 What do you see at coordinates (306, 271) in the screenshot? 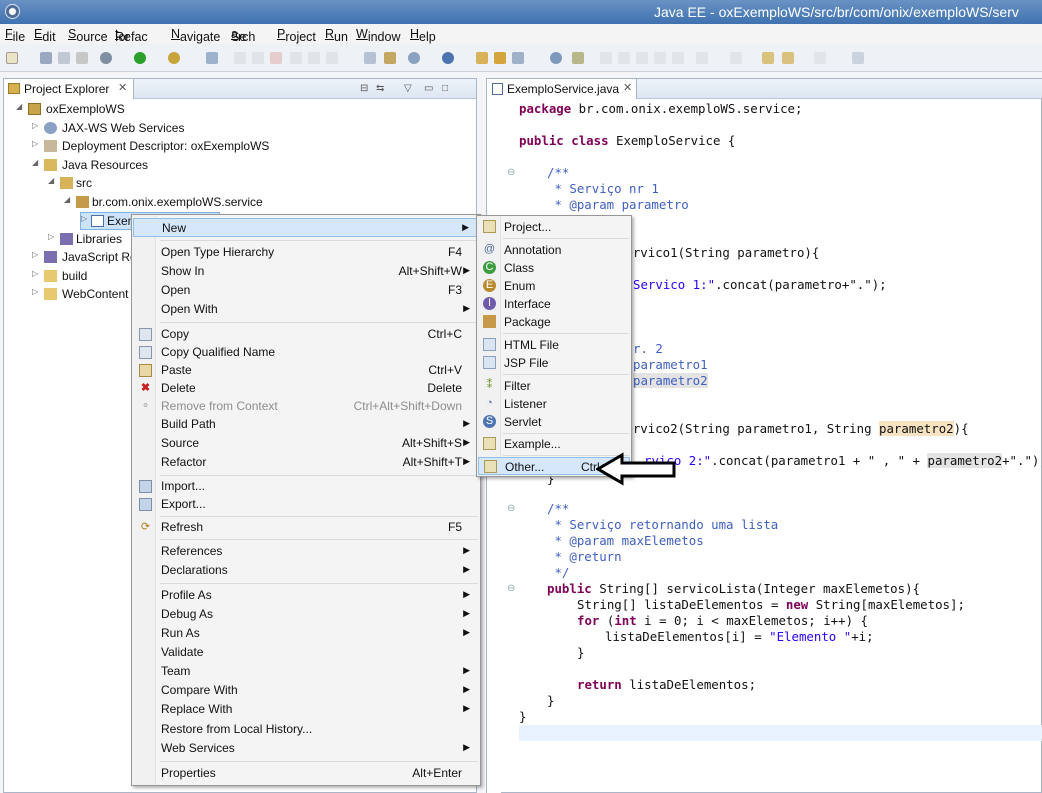
I see `menu-item-show-in: Show In Alt+Shift+W ▶` at bounding box center [306, 271].